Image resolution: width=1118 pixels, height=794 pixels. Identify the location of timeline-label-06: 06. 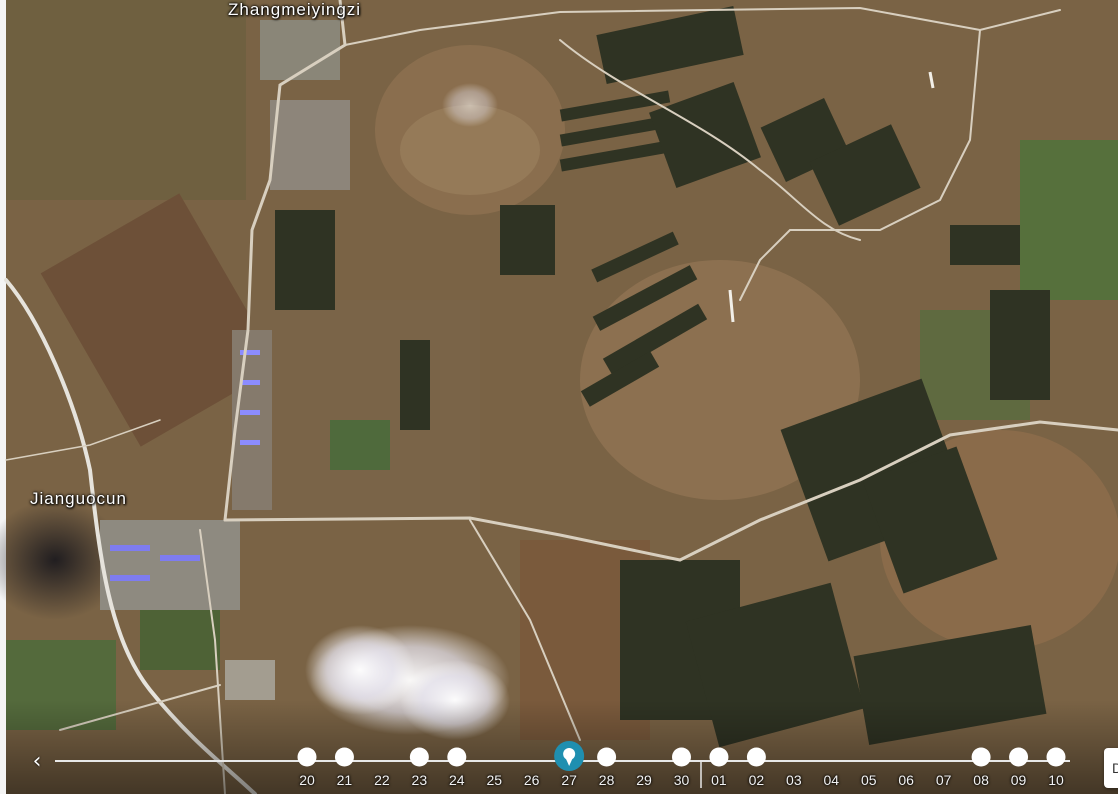
(906, 780).